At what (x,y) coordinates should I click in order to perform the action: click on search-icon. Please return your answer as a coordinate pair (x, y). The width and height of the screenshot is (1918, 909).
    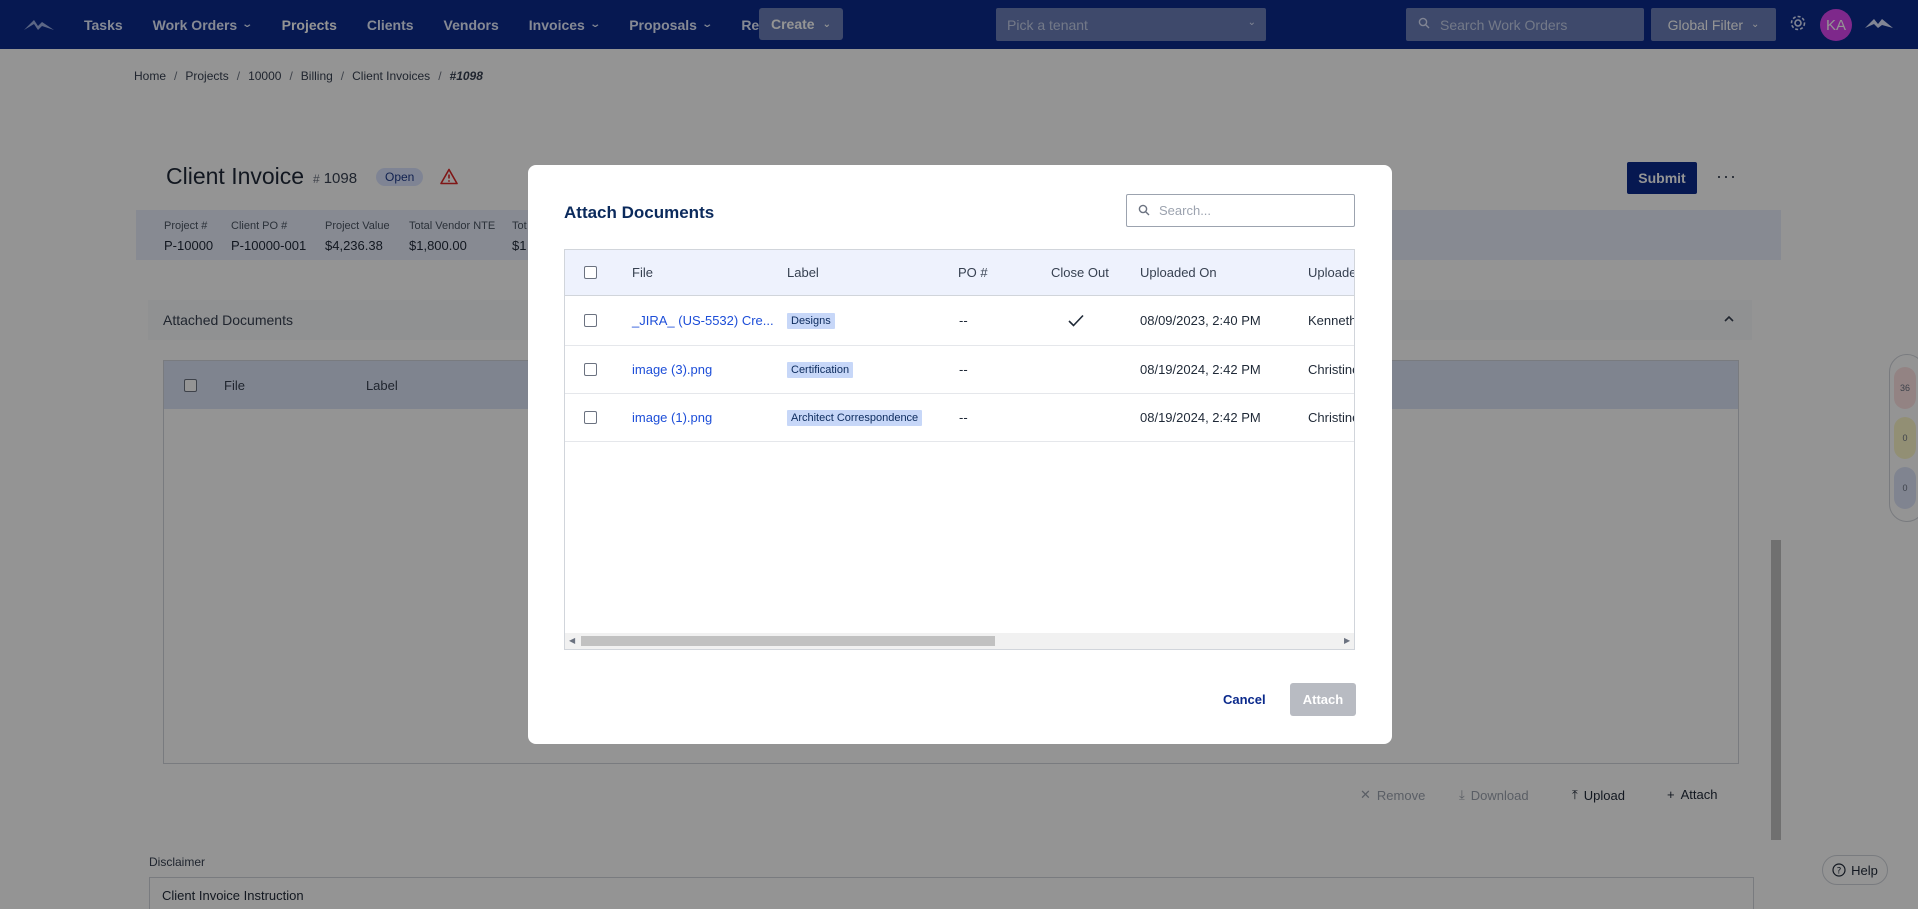
    Looking at the image, I should click on (1144, 210).